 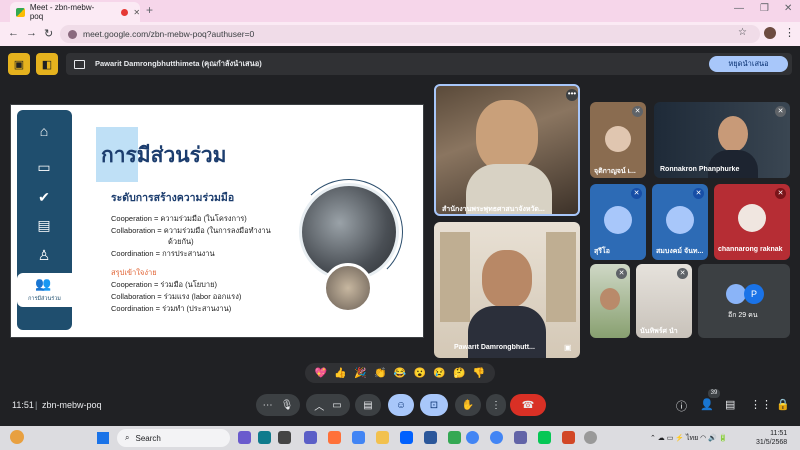 What do you see at coordinates (681, 406) in the screenshot?
I see `info-icon: ⓘ` at bounding box center [681, 406].